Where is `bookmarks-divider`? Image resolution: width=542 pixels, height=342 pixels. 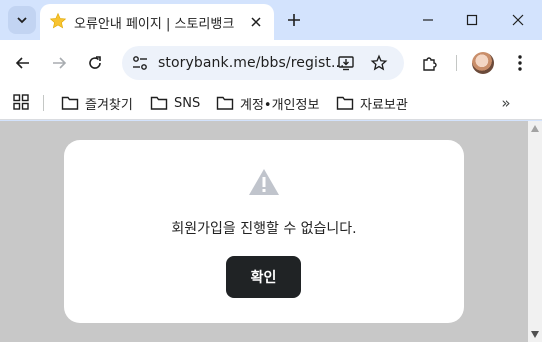
bookmarks-divider is located at coordinates (43, 103).